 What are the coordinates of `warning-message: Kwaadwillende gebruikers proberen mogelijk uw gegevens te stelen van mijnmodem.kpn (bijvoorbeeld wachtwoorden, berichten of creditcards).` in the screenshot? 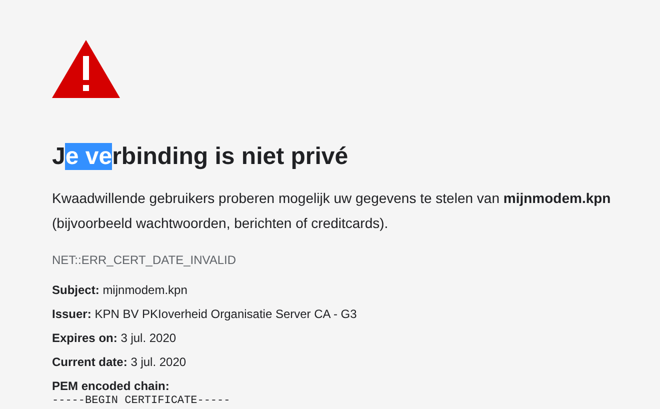 It's located at (332, 211).